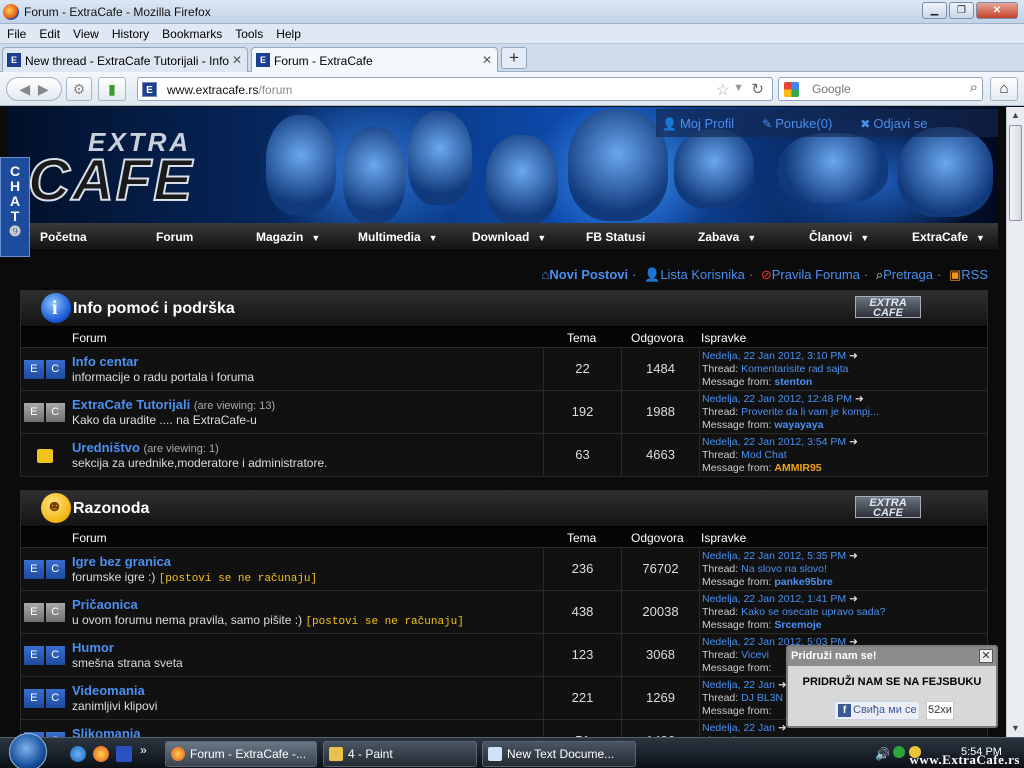  What do you see at coordinates (755, 655) in the screenshot?
I see `last-thread-link: Vicevi` at bounding box center [755, 655].